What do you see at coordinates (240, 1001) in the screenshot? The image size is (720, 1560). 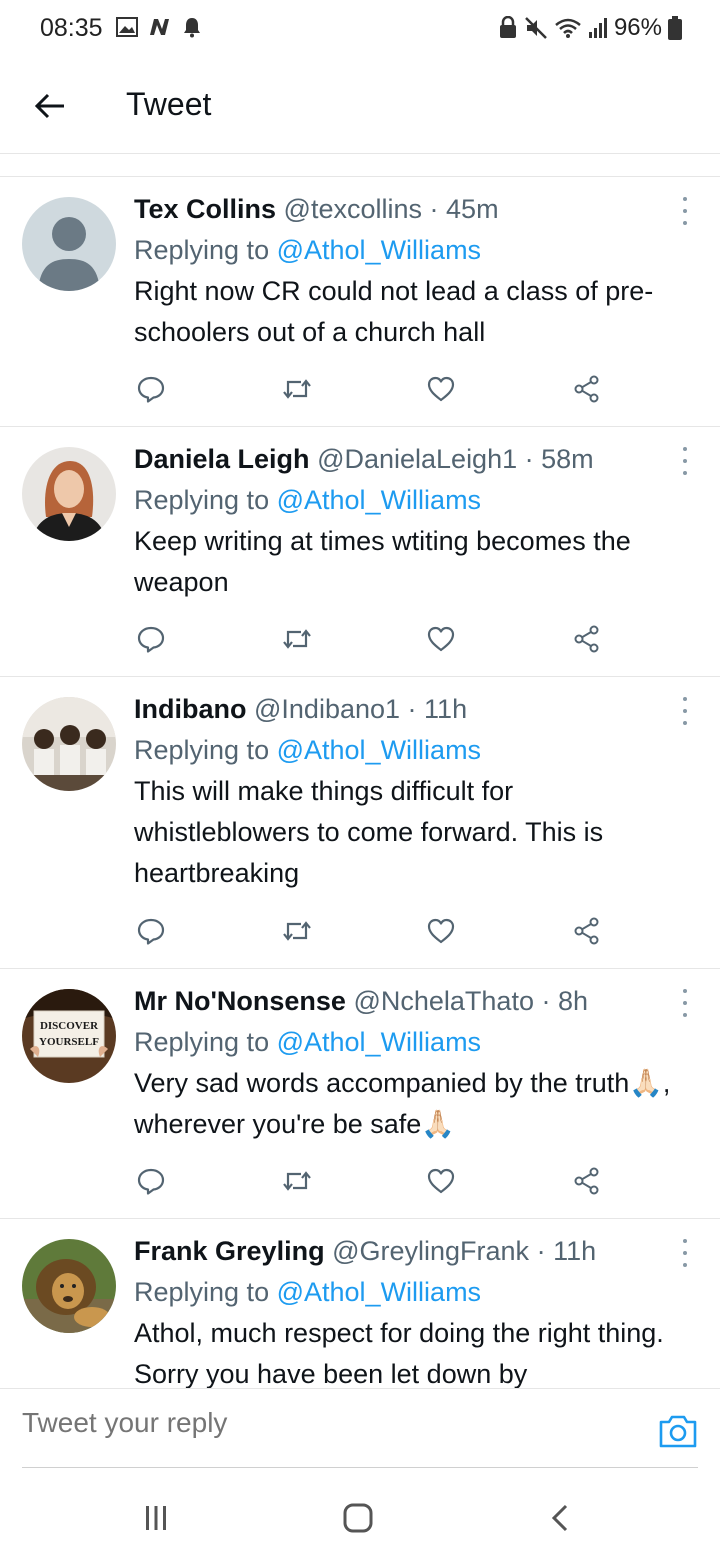 I see `author-name: Mr No'Nonsense` at bounding box center [240, 1001].